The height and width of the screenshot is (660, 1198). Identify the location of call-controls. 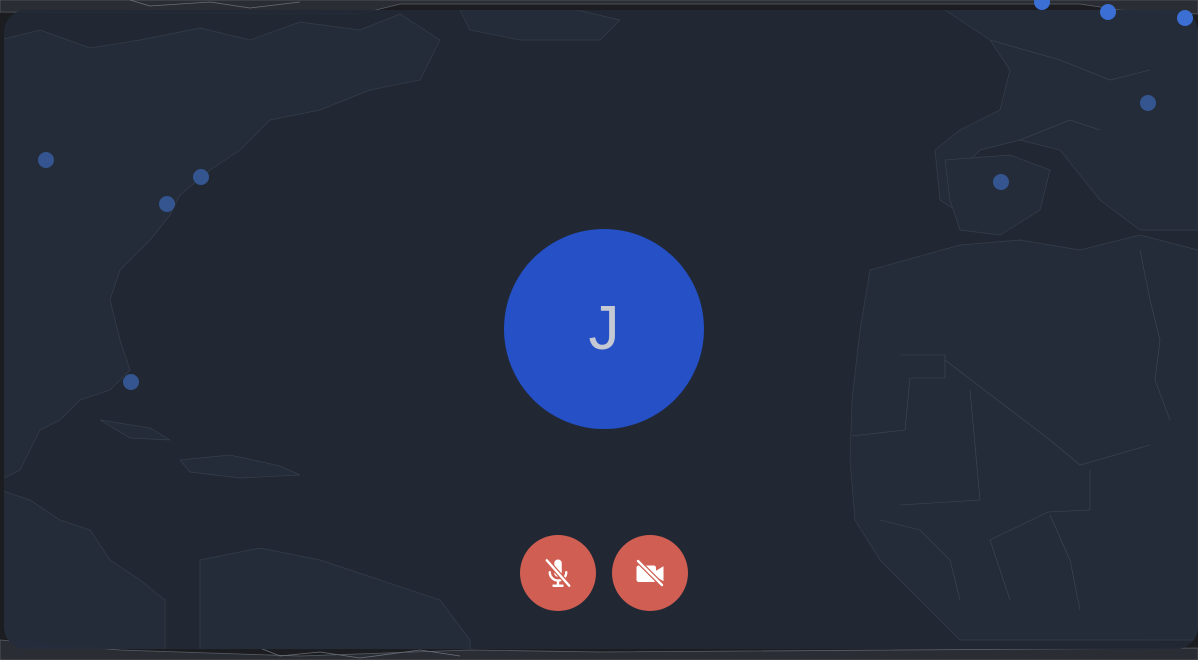
(604, 573).